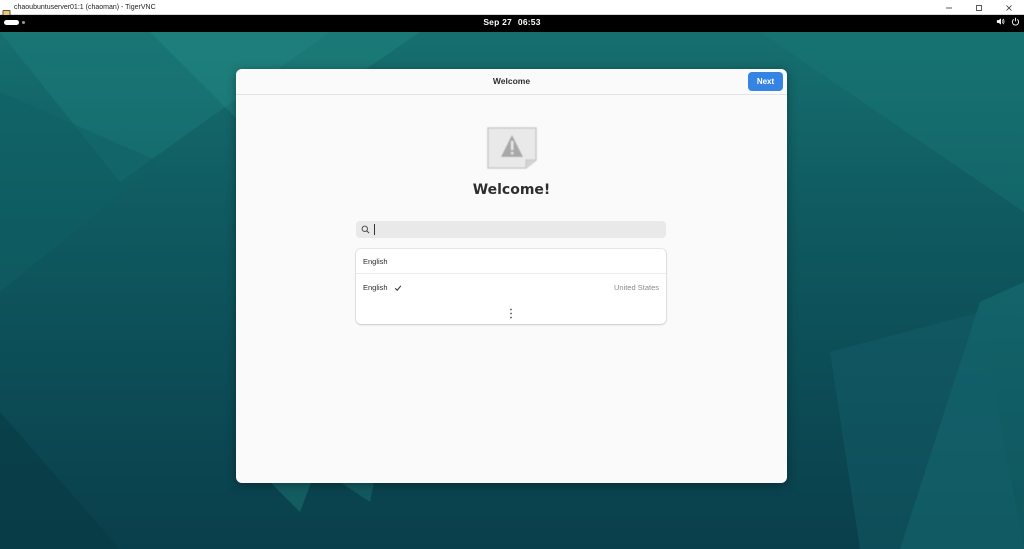  What do you see at coordinates (1000, 21) in the screenshot?
I see `volume-icon` at bounding box center [1000, 21].